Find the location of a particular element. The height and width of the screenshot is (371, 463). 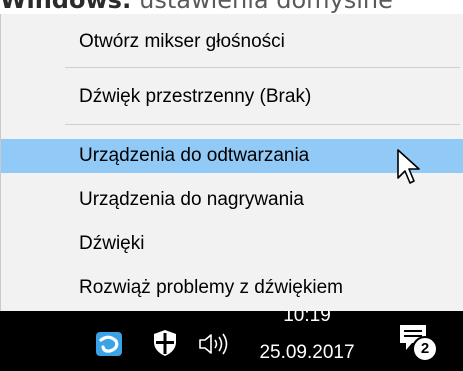

page-heading: Windows: ustawienia domyślne is located at coordinates (231, 7).